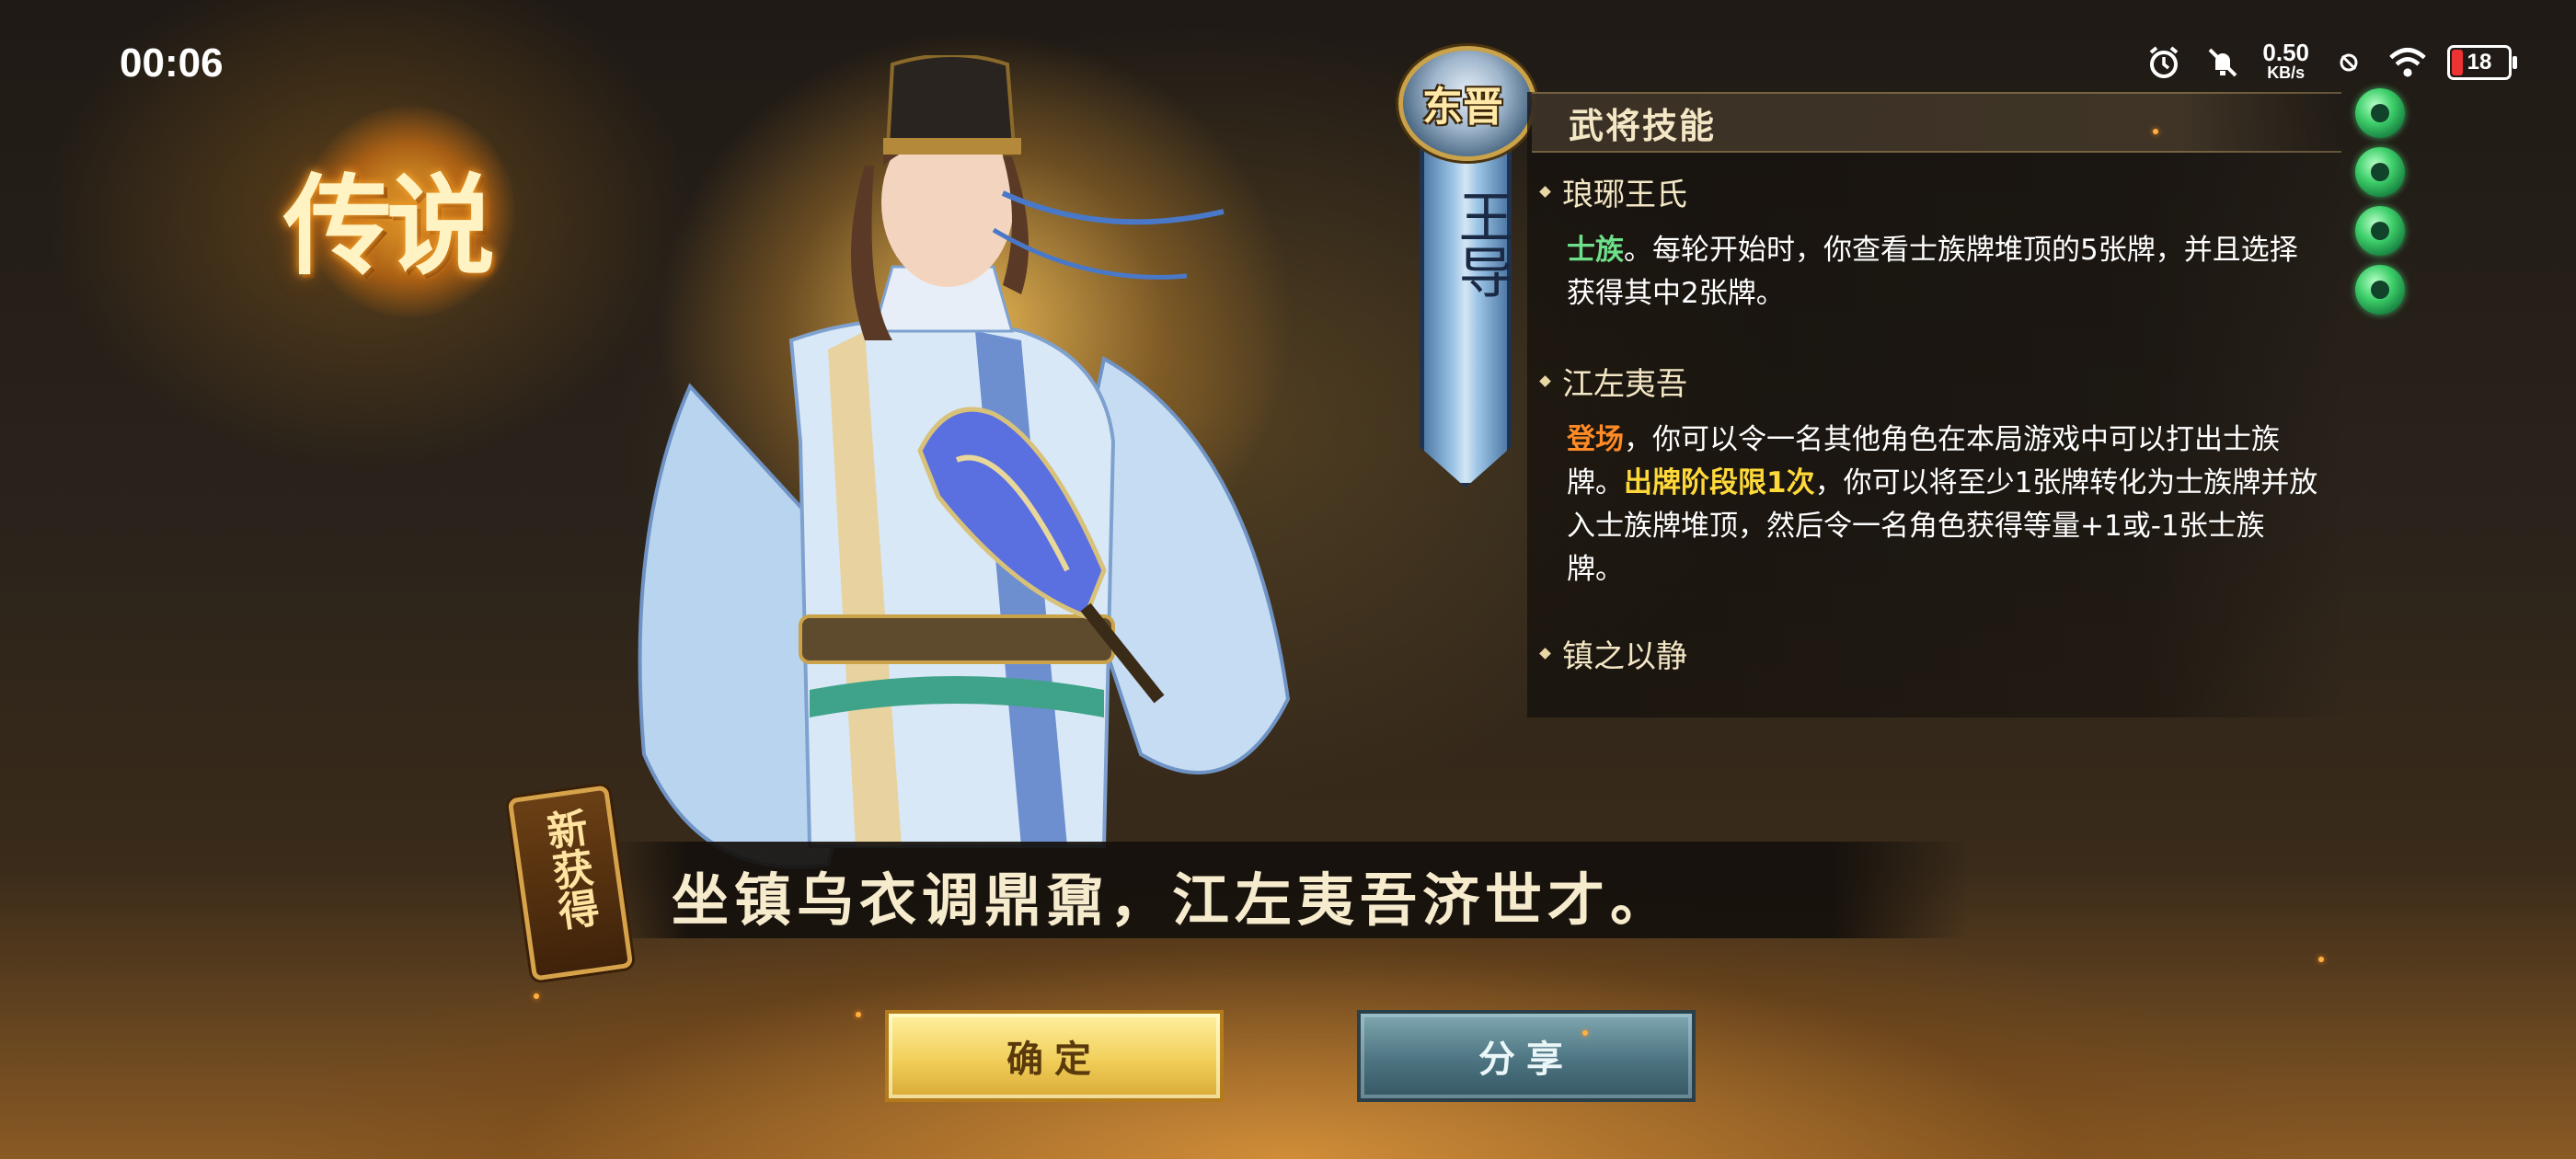 Image resolution: width=2576 pixels, height=1159 pixels. I want to click on skill-keyword: 出牌阶段限1次, so click(1719, 482).